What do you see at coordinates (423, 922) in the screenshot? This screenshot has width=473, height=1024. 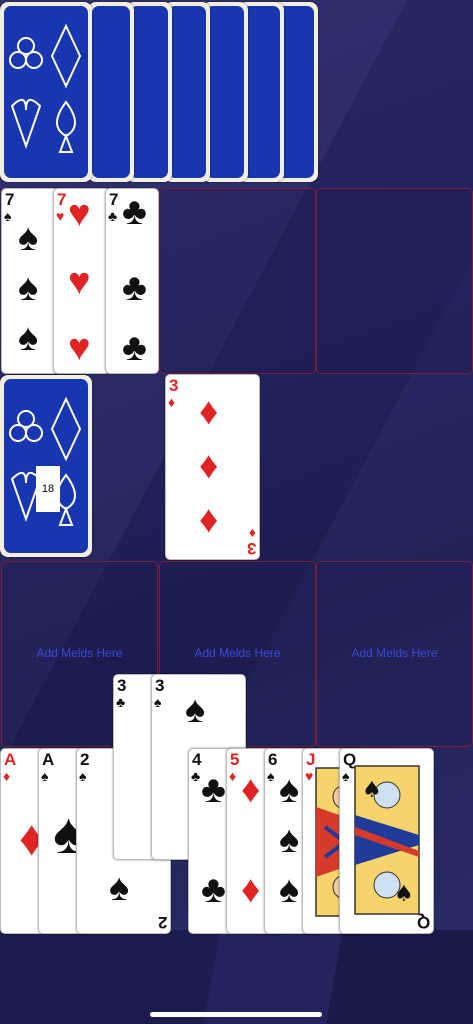 I see `card-rank: Q` at bounding box center [423, 922].